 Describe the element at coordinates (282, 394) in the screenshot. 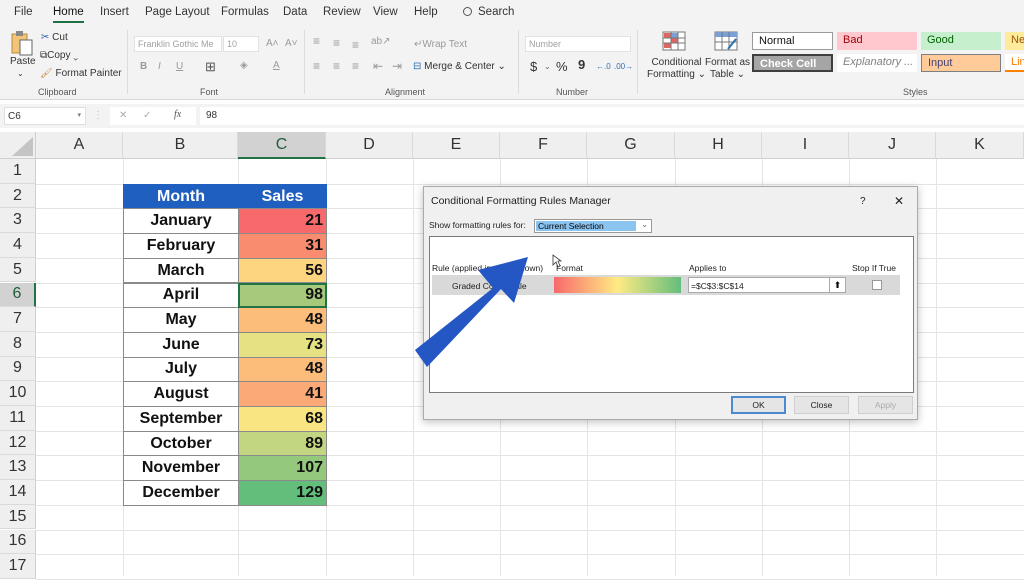

I see `sales-cell: 41` at that location.